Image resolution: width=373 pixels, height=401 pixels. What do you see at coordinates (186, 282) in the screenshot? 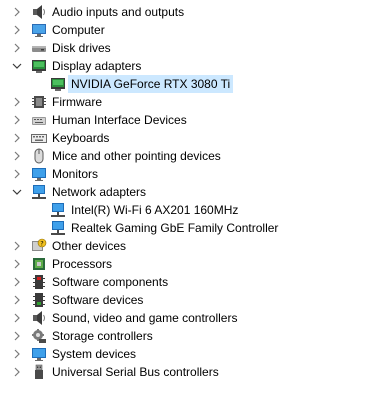
I see `tree-item-software-components: Software components` at bounding box center [186, 282].